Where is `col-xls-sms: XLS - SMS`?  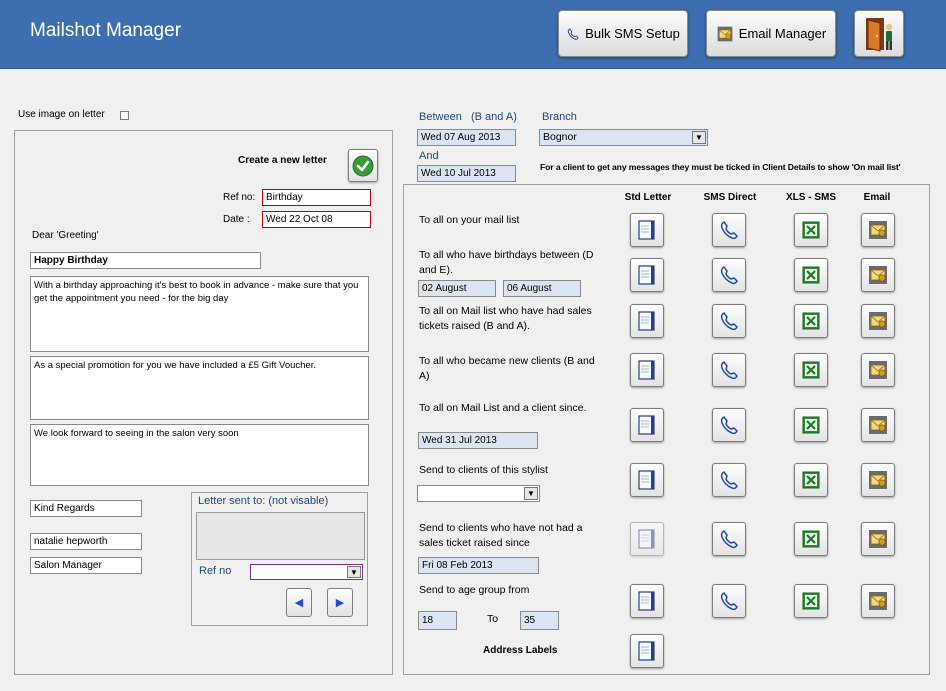
col-xls-sms: XLS - SMS is located at coordinates (810, 197).